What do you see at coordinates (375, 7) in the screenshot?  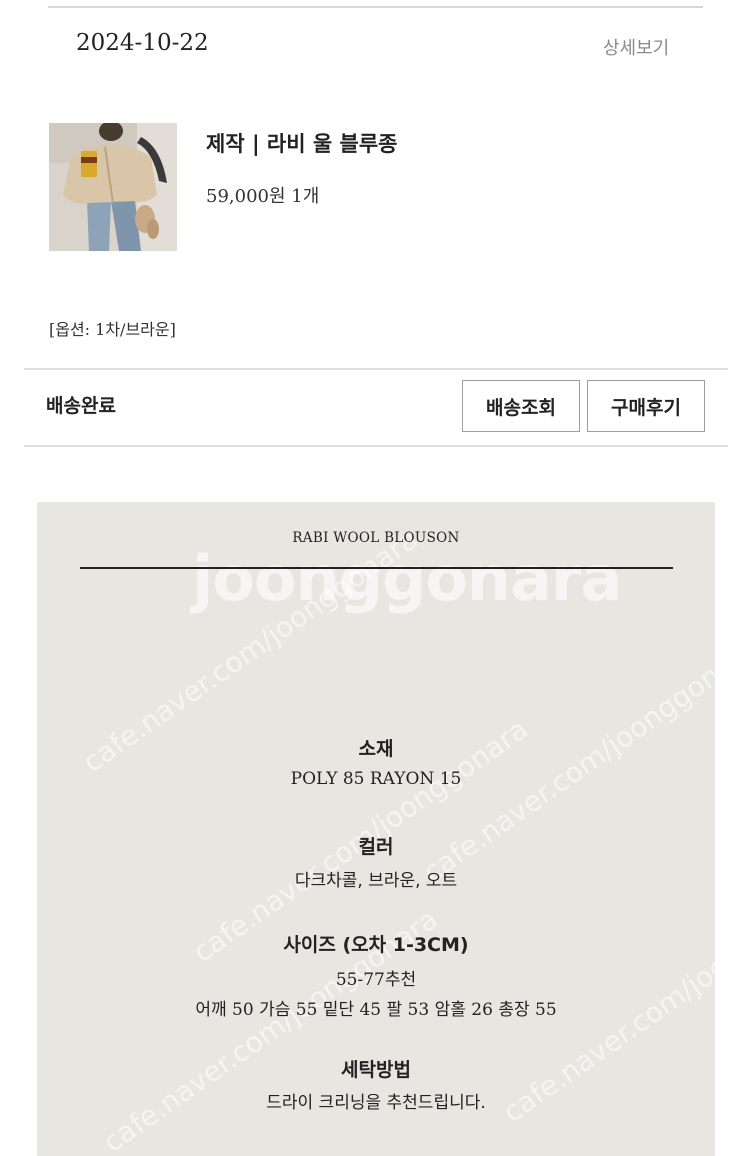 I see `top-divider` at bounding box center [375, 7].